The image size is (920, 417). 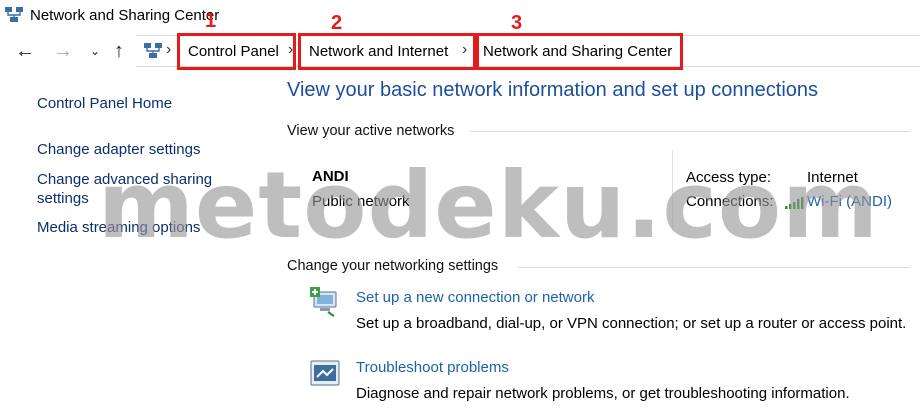 I want to click on networking-settings-title: Change your networking settings, so click(x=393, y=266).